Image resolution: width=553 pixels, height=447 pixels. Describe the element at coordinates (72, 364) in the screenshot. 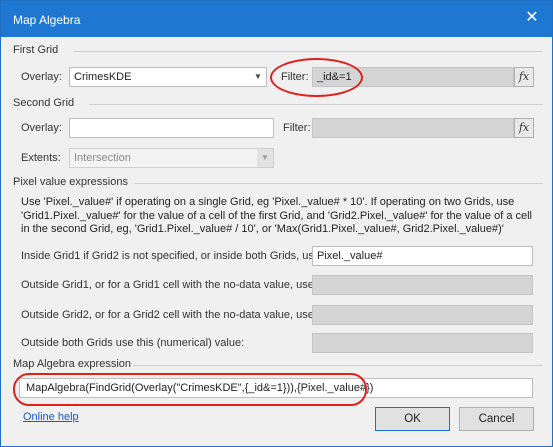

I see `map-algebra-heading: Map Algebra expression` at that location.